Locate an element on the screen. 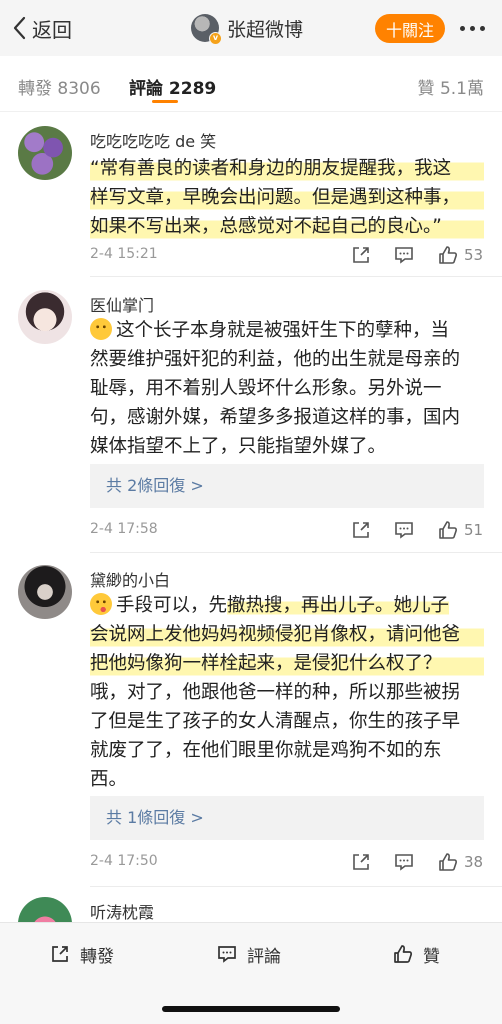 The height and width of the screenshot is (1024, 502). like-post-button: 贊 is located at coordinates (416, 954).